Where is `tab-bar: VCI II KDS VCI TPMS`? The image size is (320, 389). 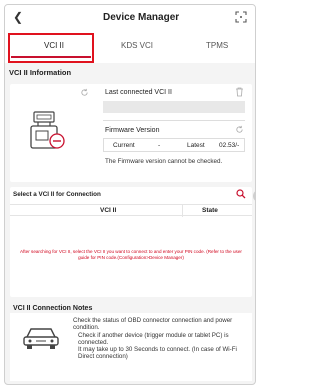 tab-bar: VCI II KDS VCI TPMS is located at coordinates (130, 48).